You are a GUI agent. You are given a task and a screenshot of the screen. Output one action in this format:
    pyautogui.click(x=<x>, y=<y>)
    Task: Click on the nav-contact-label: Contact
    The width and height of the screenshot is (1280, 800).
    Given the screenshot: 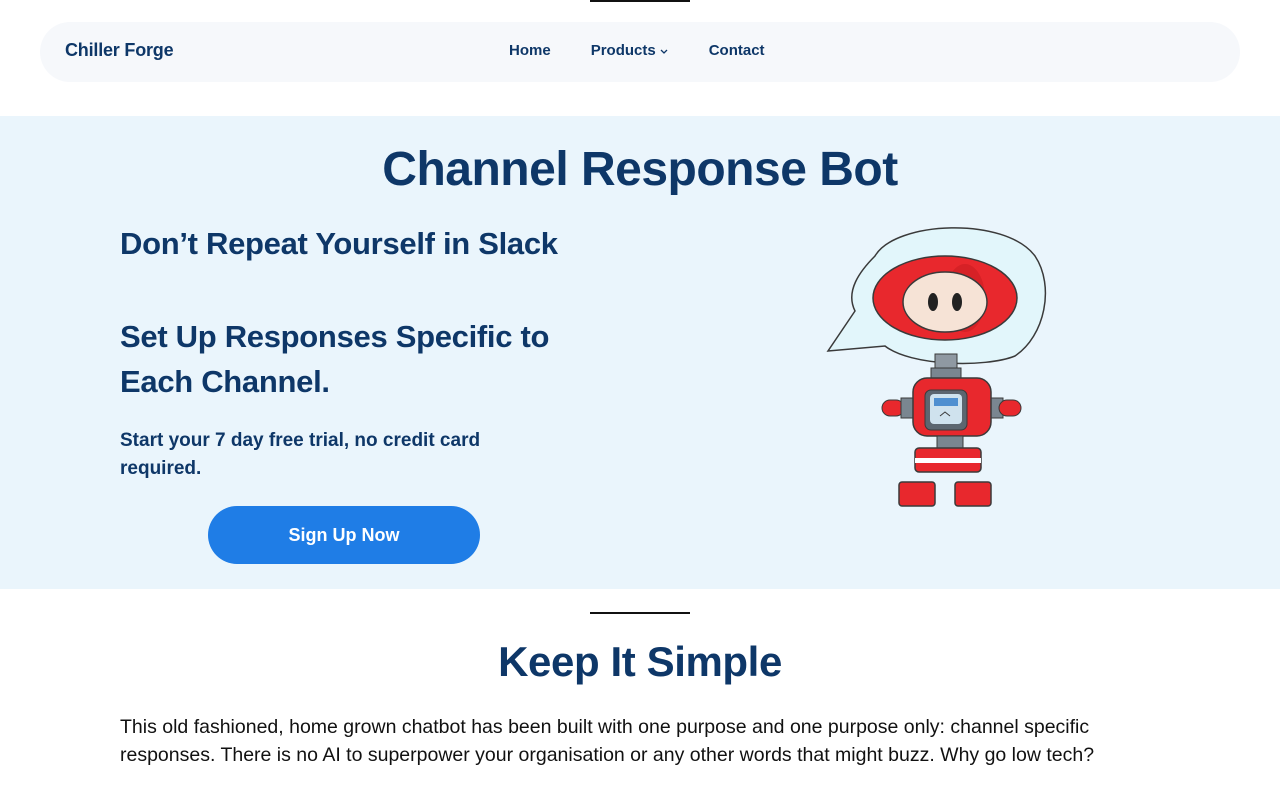 What is the action you would take?
    pyautogui.click(x=736, y=50)
    